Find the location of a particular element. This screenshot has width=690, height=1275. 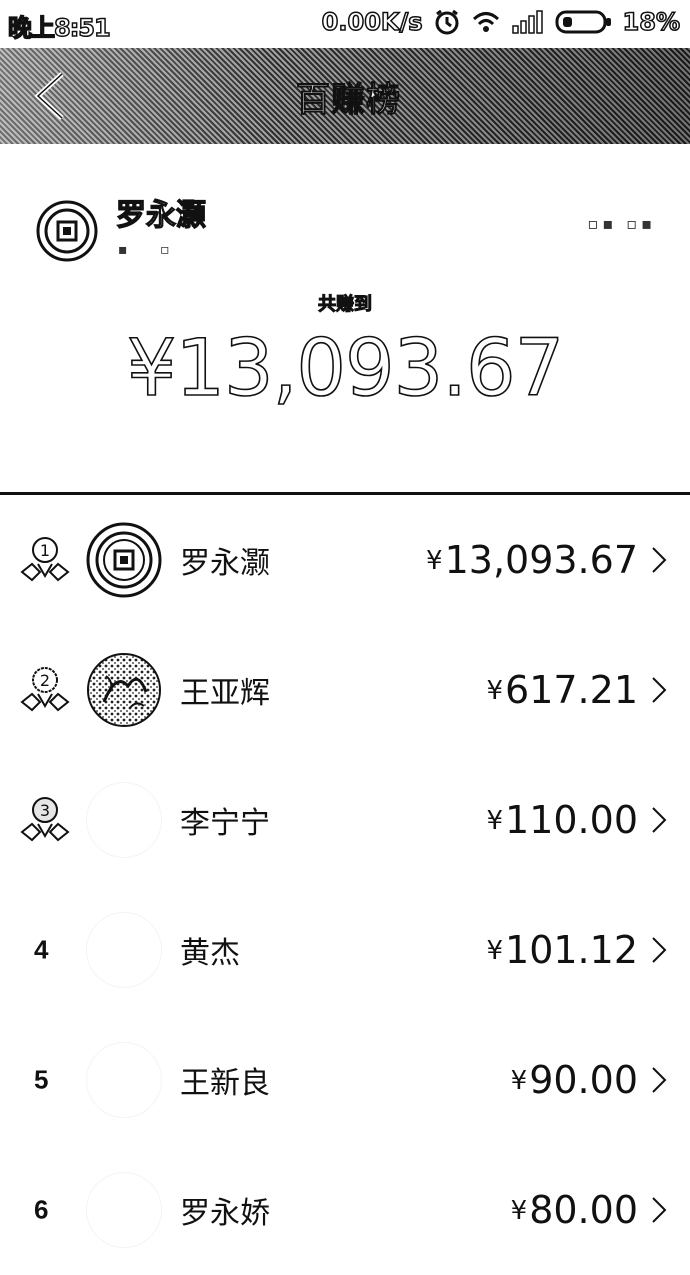

header-bar: 百赚榜 is located at coordinates (345, 96).